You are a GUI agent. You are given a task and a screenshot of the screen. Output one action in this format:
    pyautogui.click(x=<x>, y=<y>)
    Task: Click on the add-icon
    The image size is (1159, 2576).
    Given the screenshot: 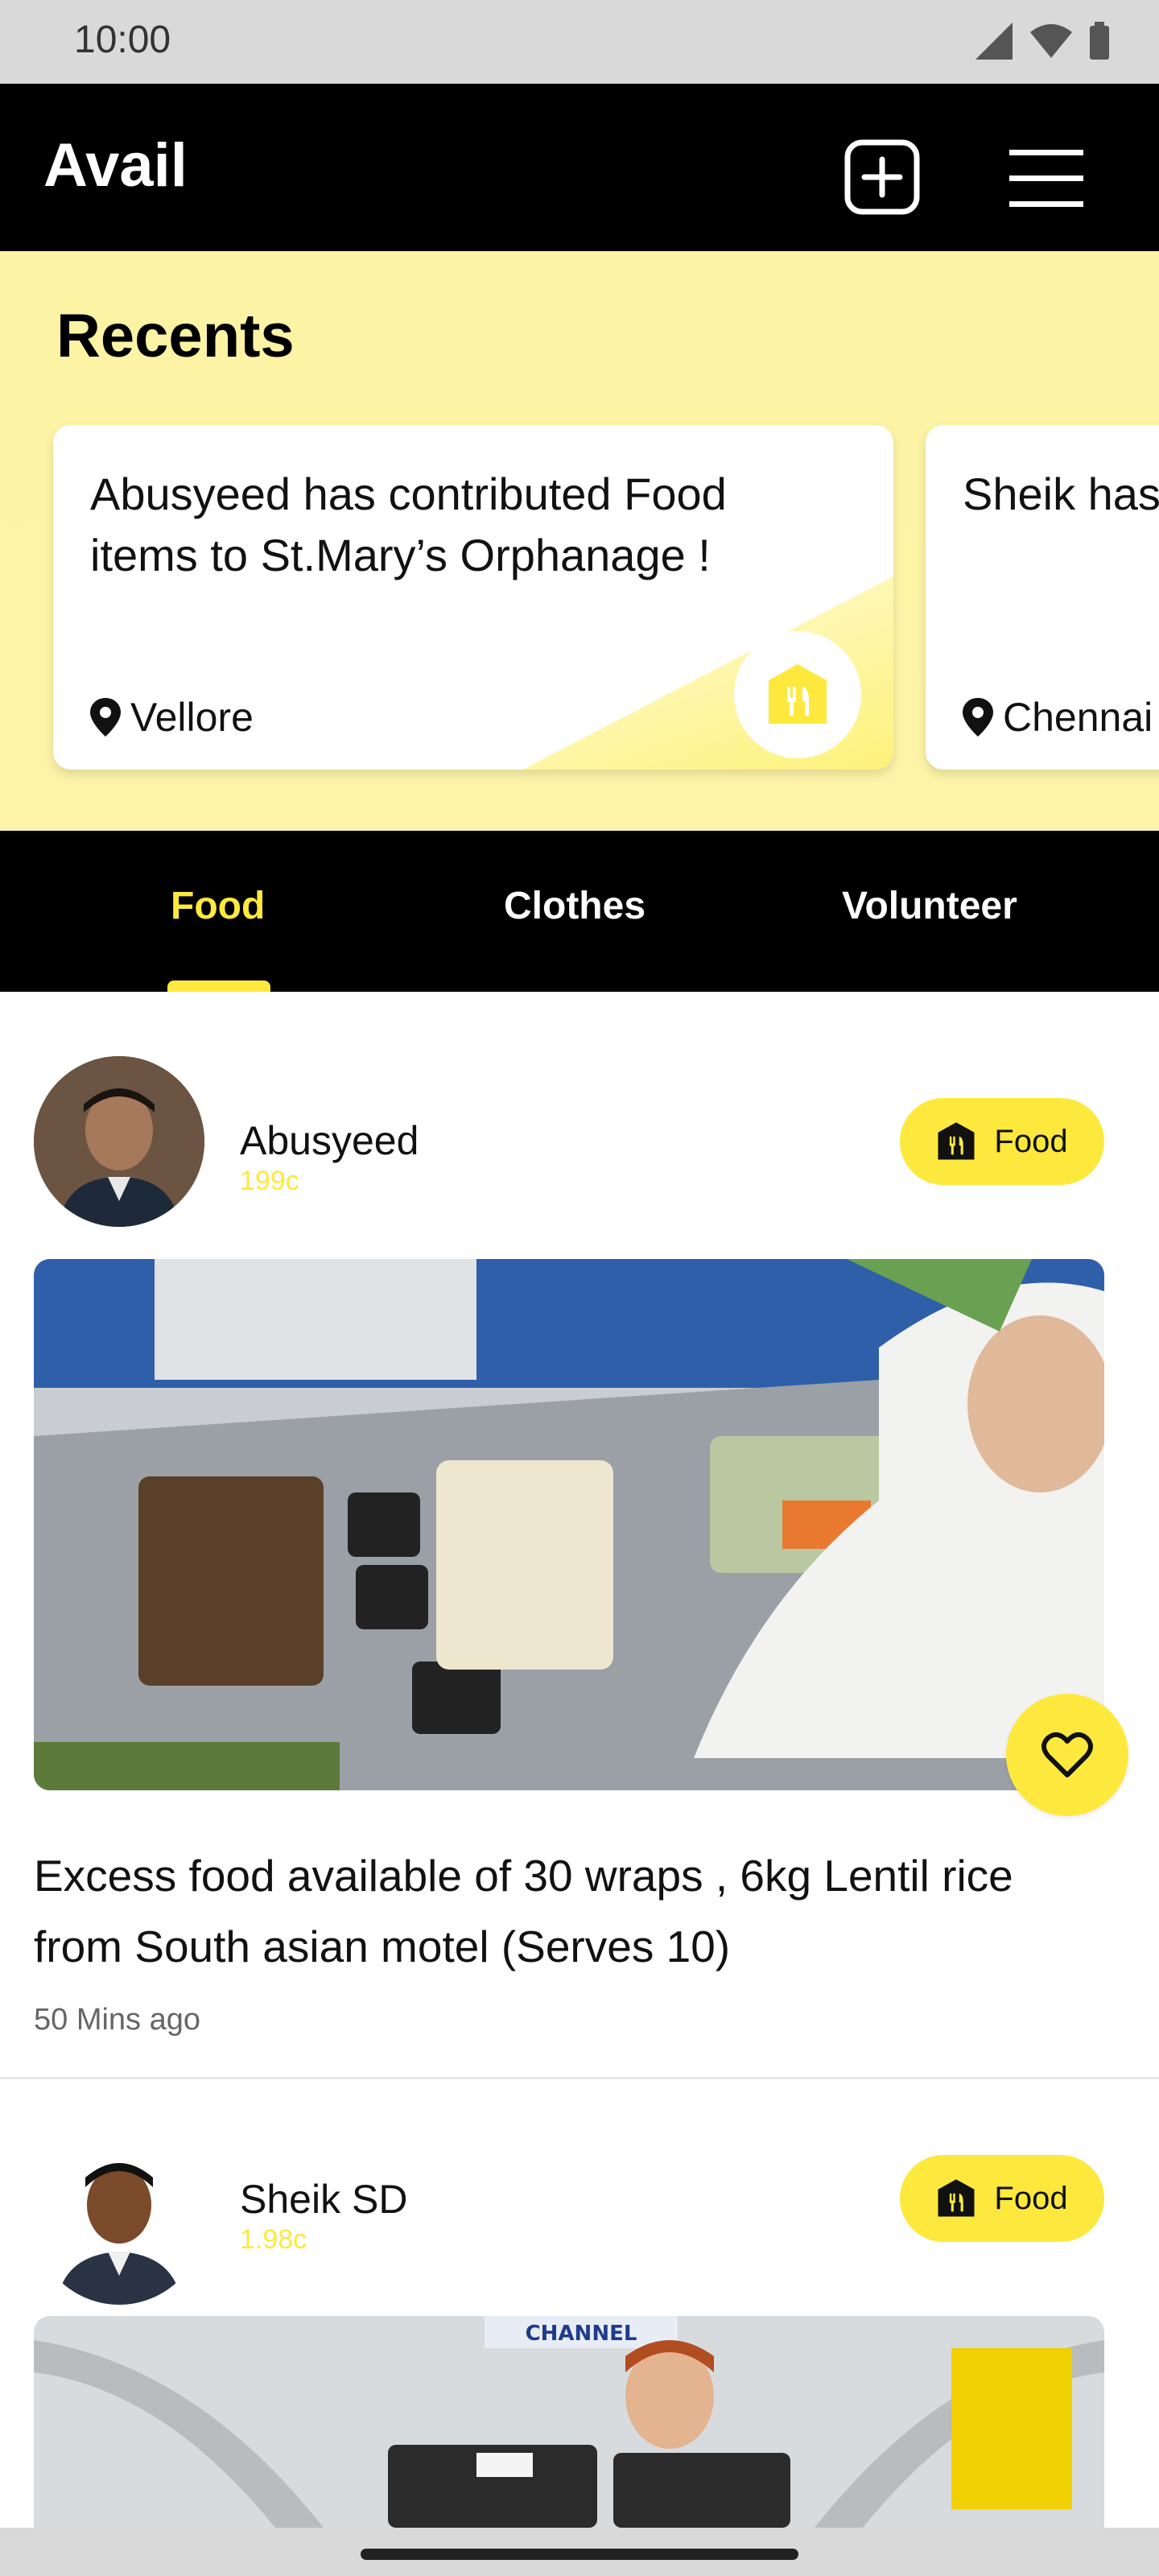 What is the action you would take?
    pyautogui.click(x=882, y=177)
    